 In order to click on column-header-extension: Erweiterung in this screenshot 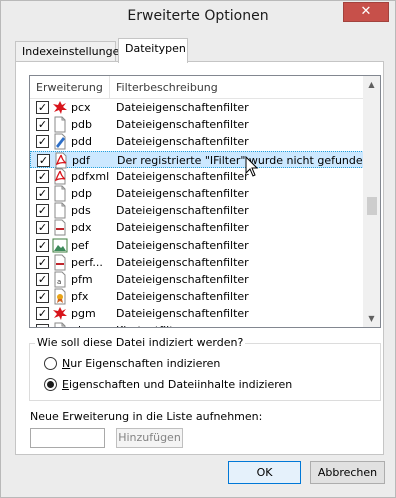, I will do `click(70, 87)`.